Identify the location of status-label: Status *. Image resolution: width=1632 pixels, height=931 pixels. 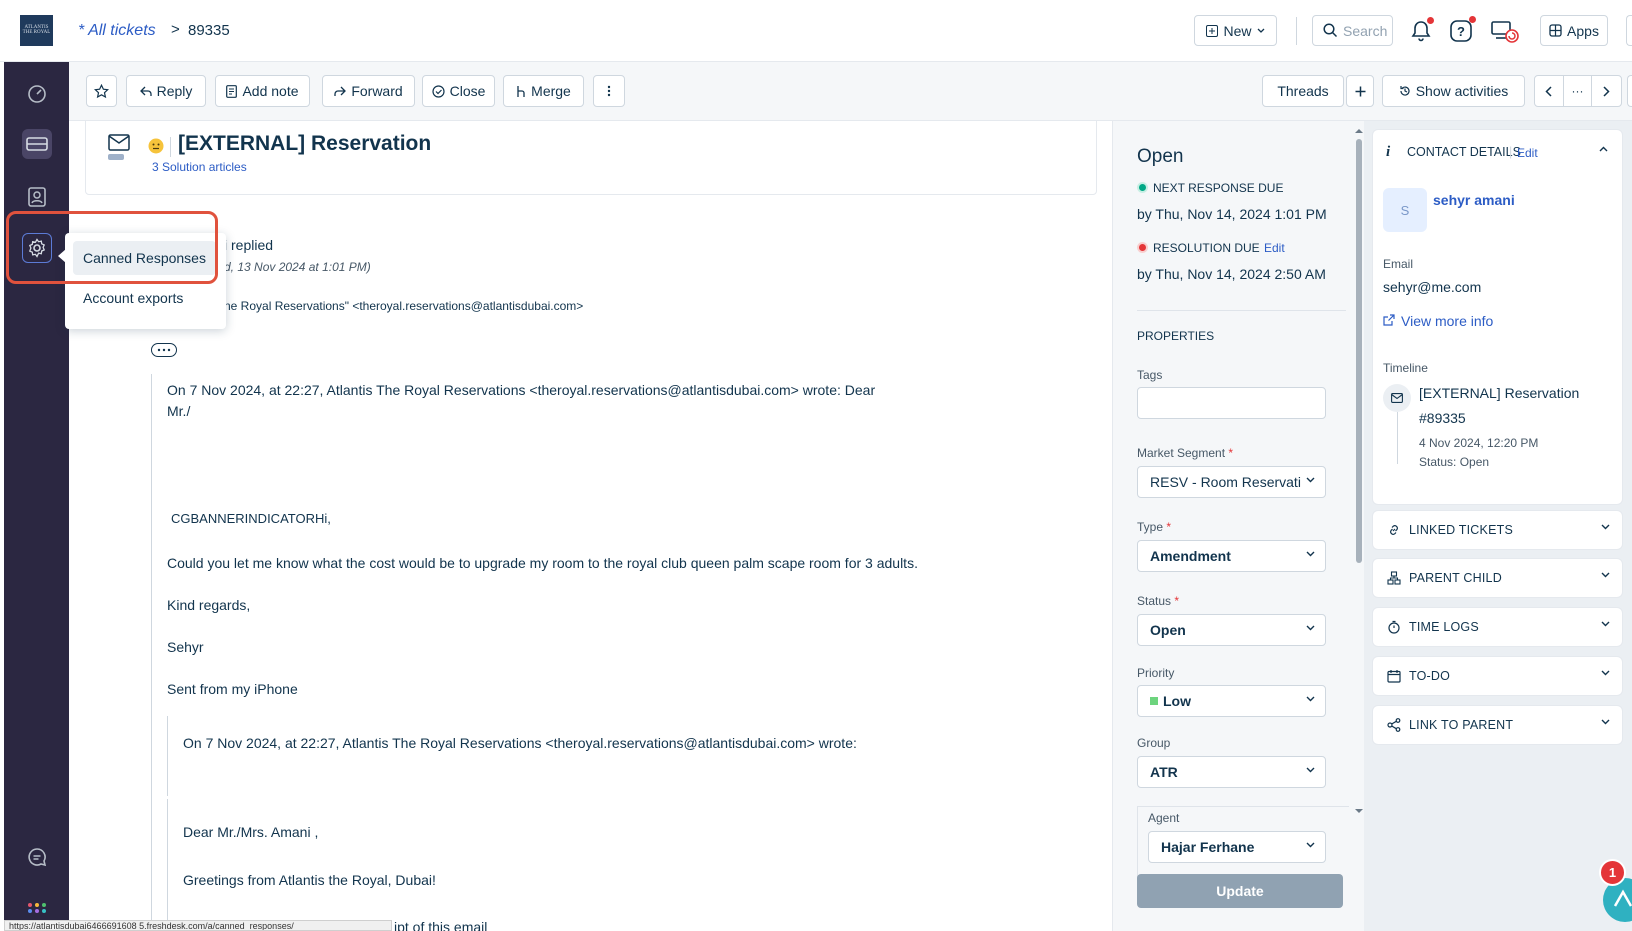
(1158, 601).